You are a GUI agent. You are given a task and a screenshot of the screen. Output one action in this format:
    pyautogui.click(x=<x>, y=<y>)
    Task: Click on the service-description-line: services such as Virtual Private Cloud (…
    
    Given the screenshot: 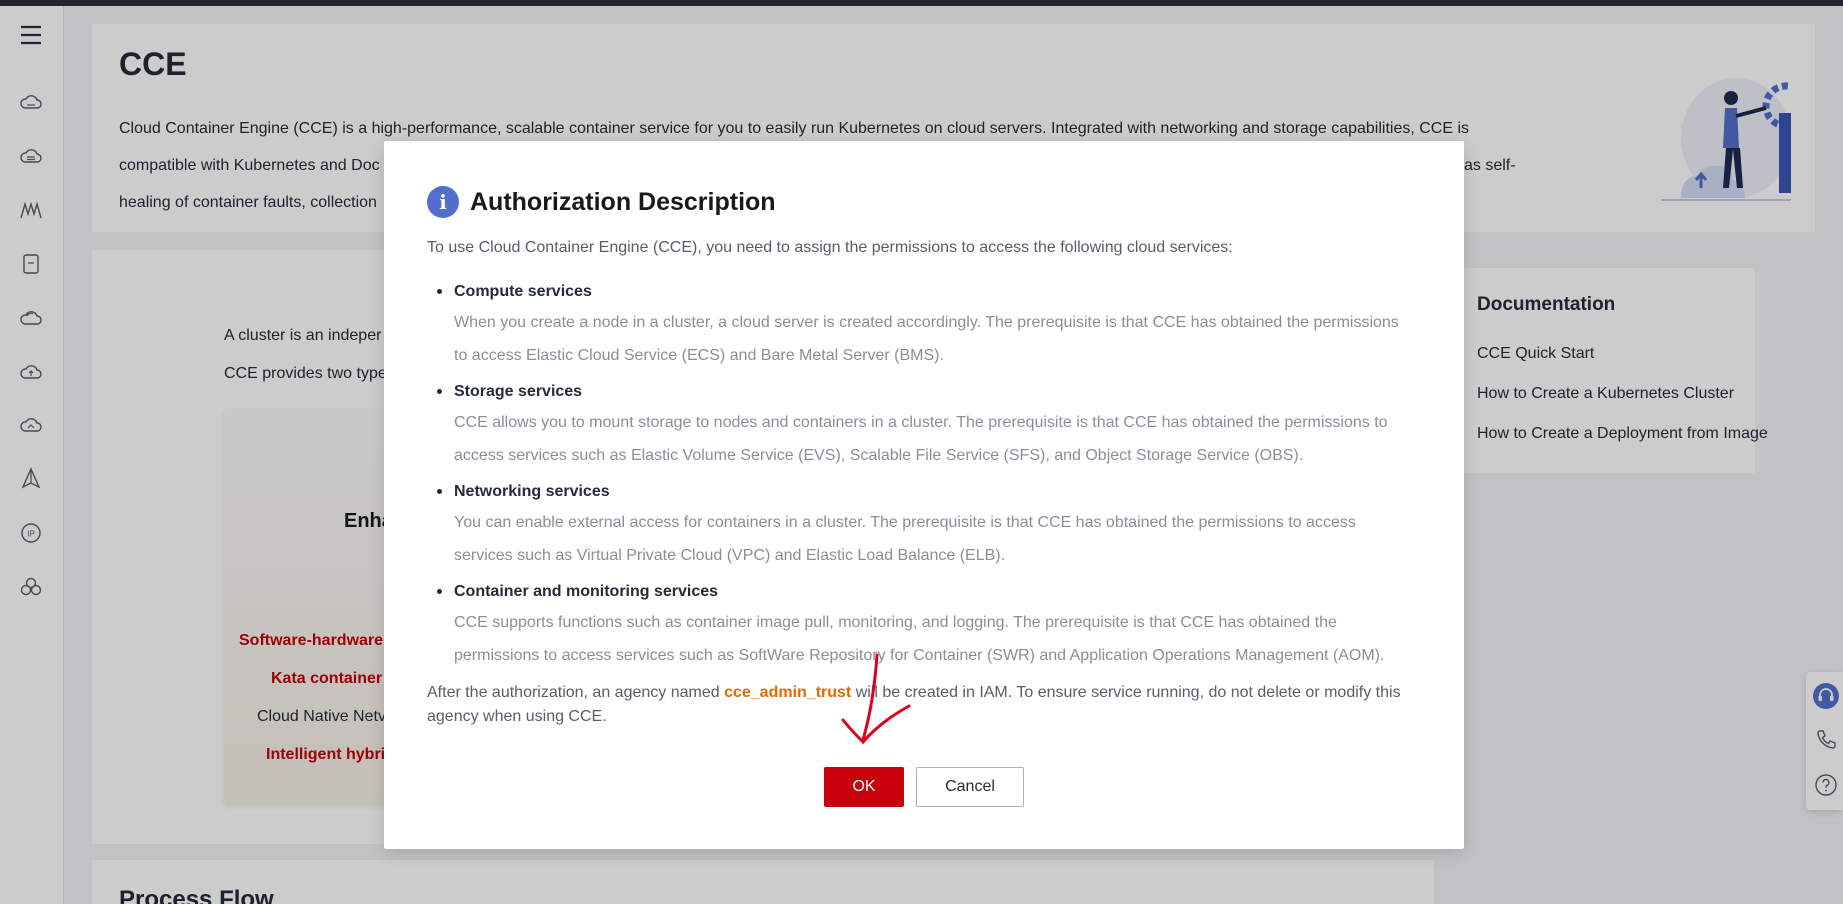 What is the action you would take?
    pyautogui.click(x=730, y=555)
    